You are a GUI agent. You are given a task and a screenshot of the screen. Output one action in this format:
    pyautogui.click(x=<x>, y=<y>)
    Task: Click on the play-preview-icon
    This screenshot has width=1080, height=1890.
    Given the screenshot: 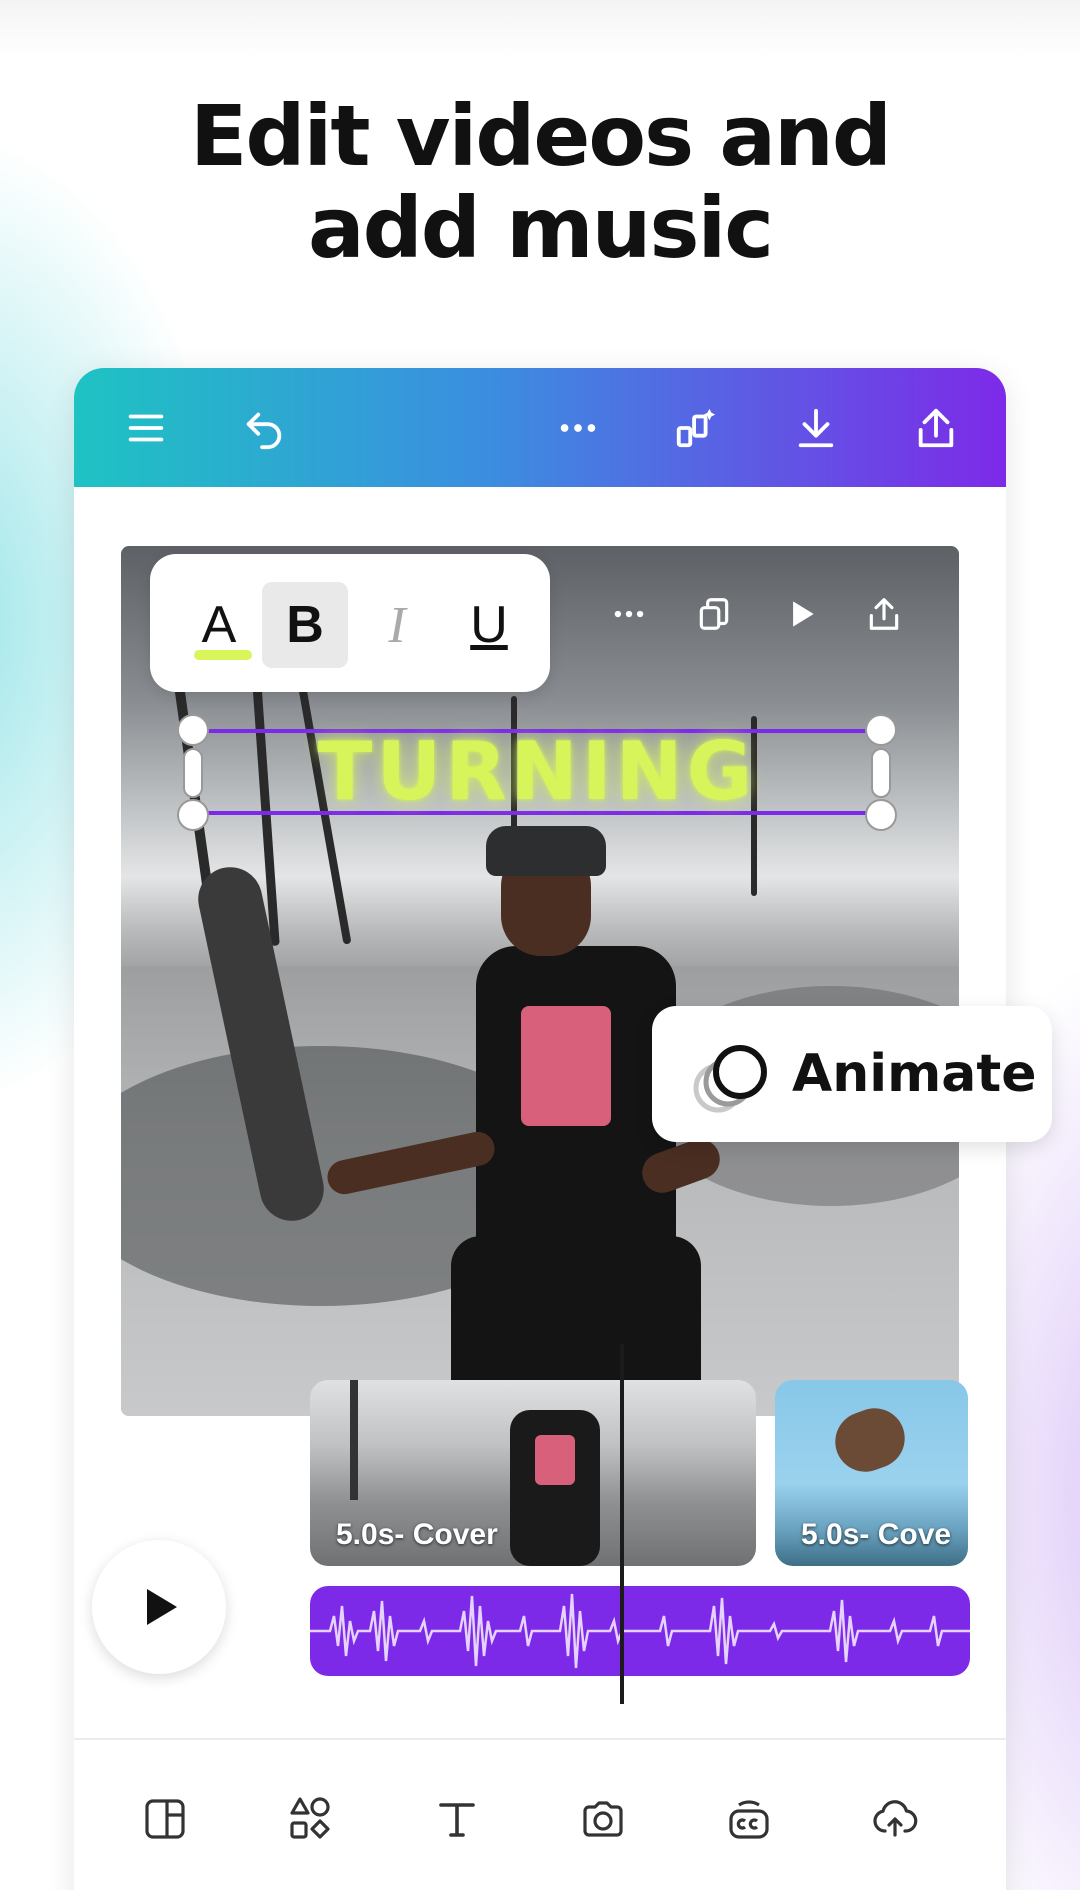 What is the action you would take?
    pyautogui.click(x=801, y=614)
    